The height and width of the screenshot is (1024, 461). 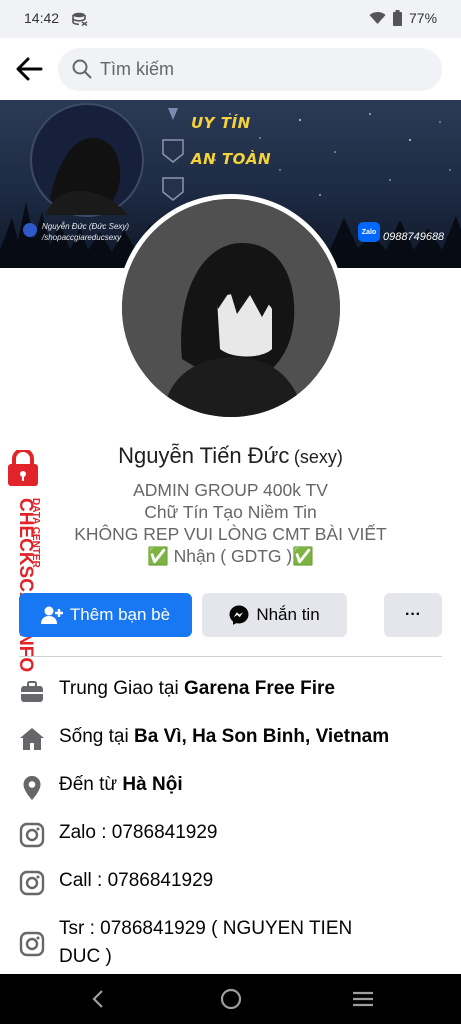 What do you see at coordinates (86, 226) in the screenshot?
I see `cover-small-text-1: Nguyễn Đức (Đức Sexy)` at bounding box center [86, 226].